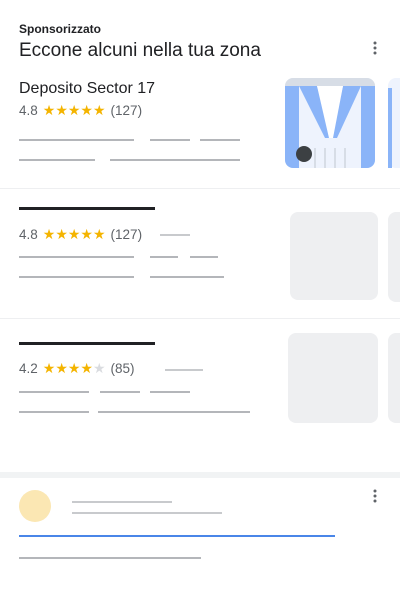 This screenshot has height=600, width=400. What do you see at coordinates (177, 536) in the screenshot?
I see `link-placeholder-line` at bounding box center [177, 536].